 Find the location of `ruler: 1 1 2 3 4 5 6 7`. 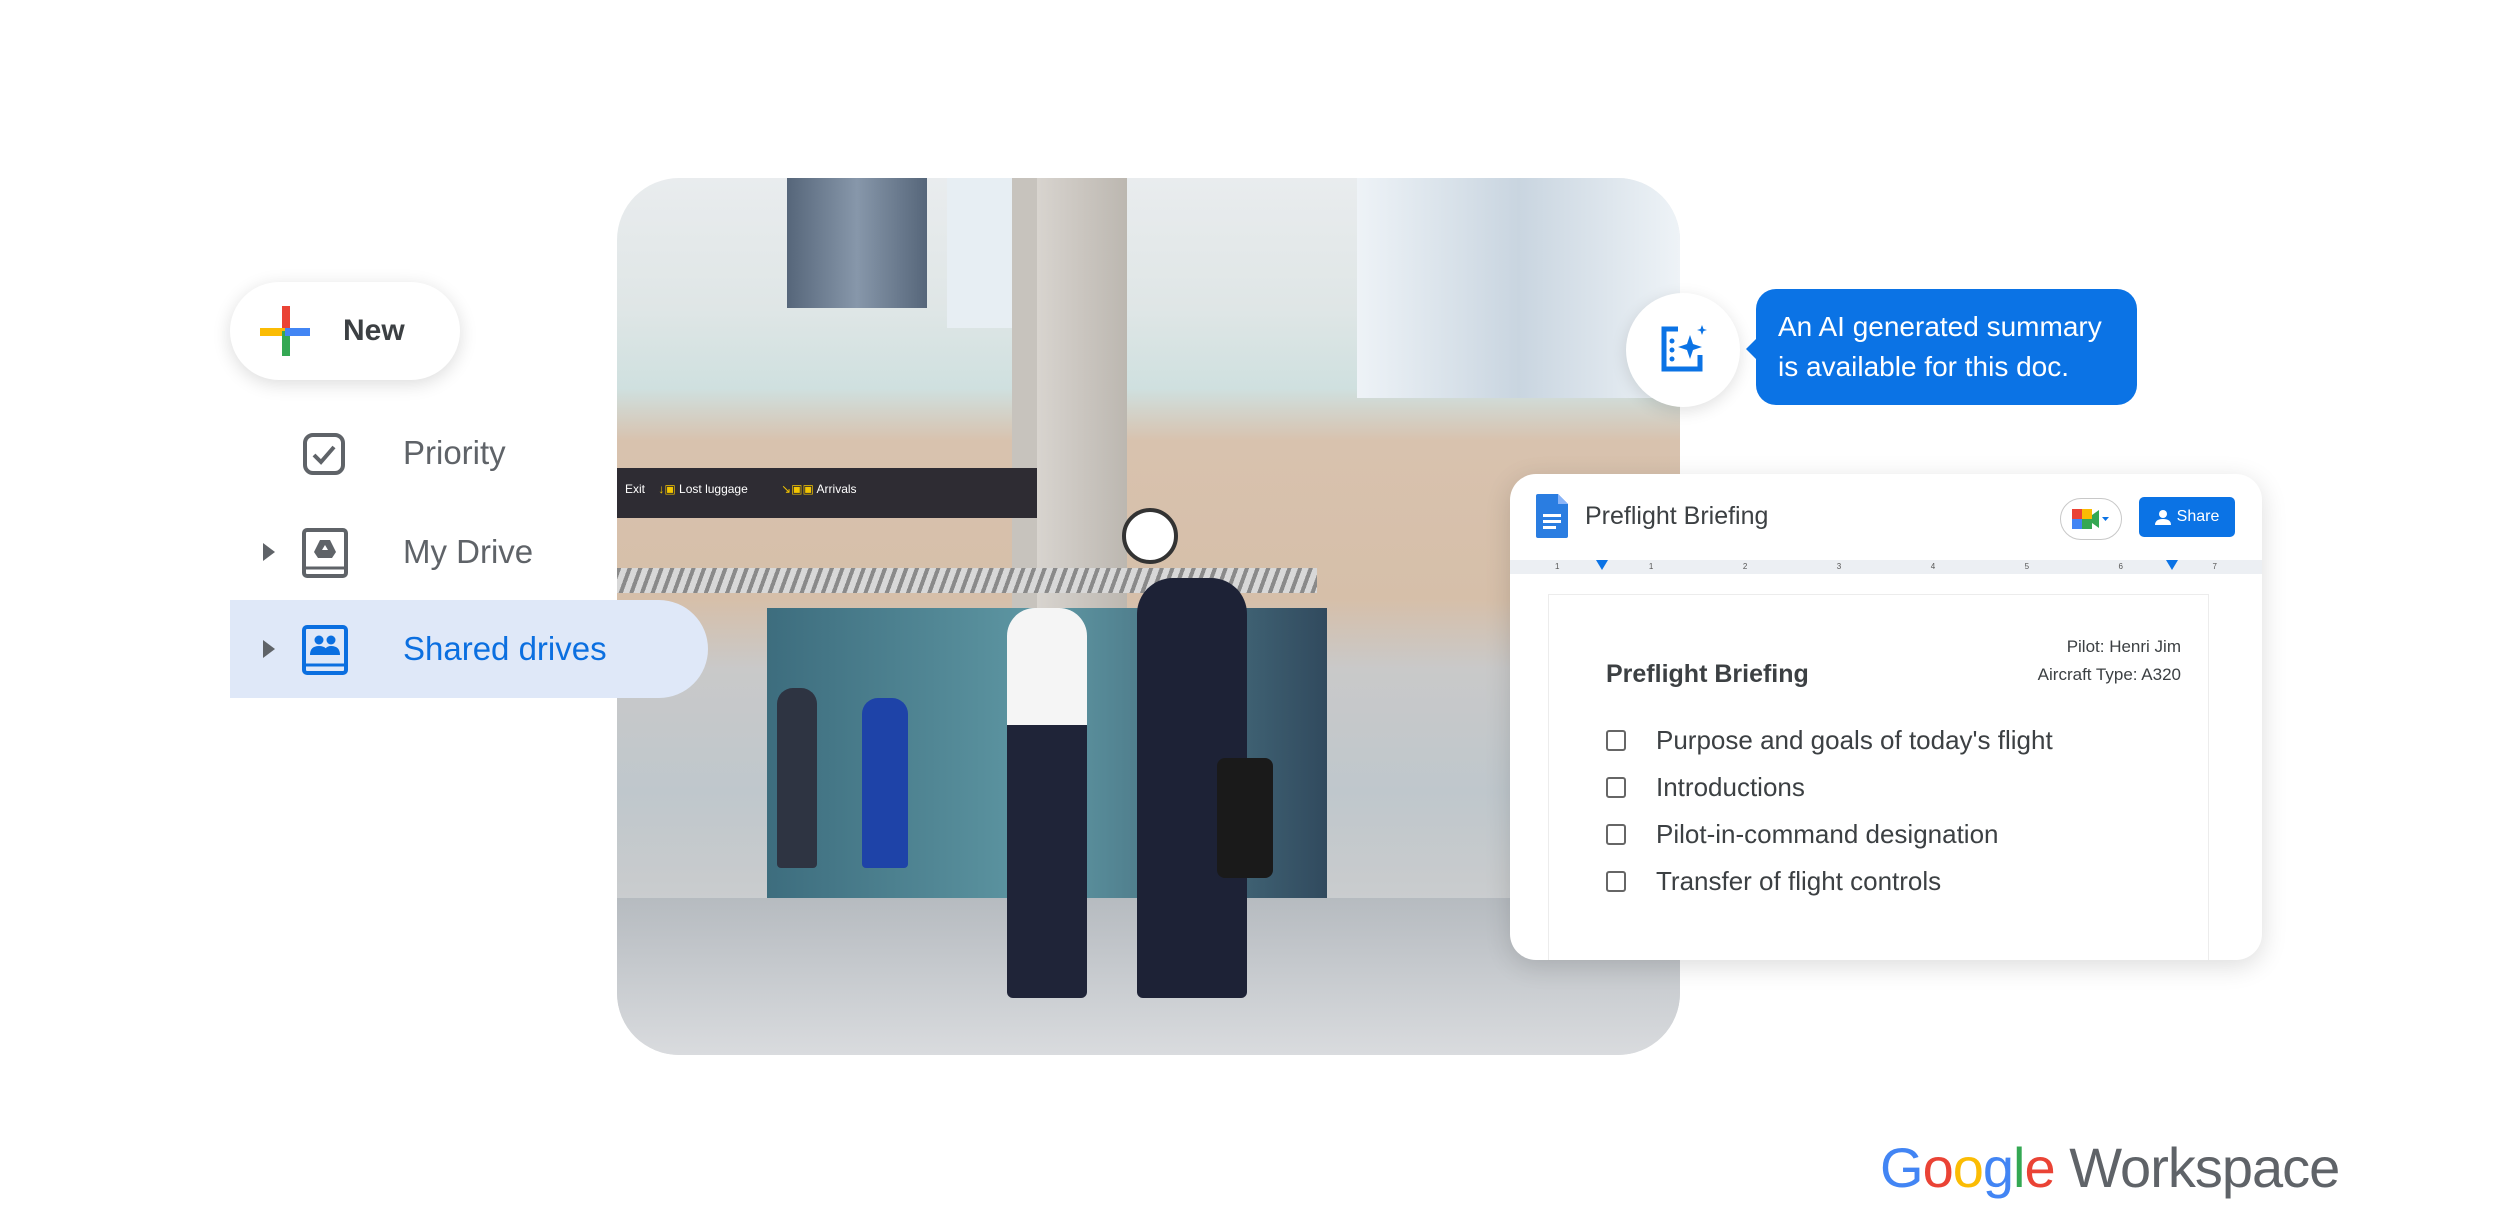

ruler: 1 1 2 3 4 5 6 7 is located at coordinates (1886, 567).